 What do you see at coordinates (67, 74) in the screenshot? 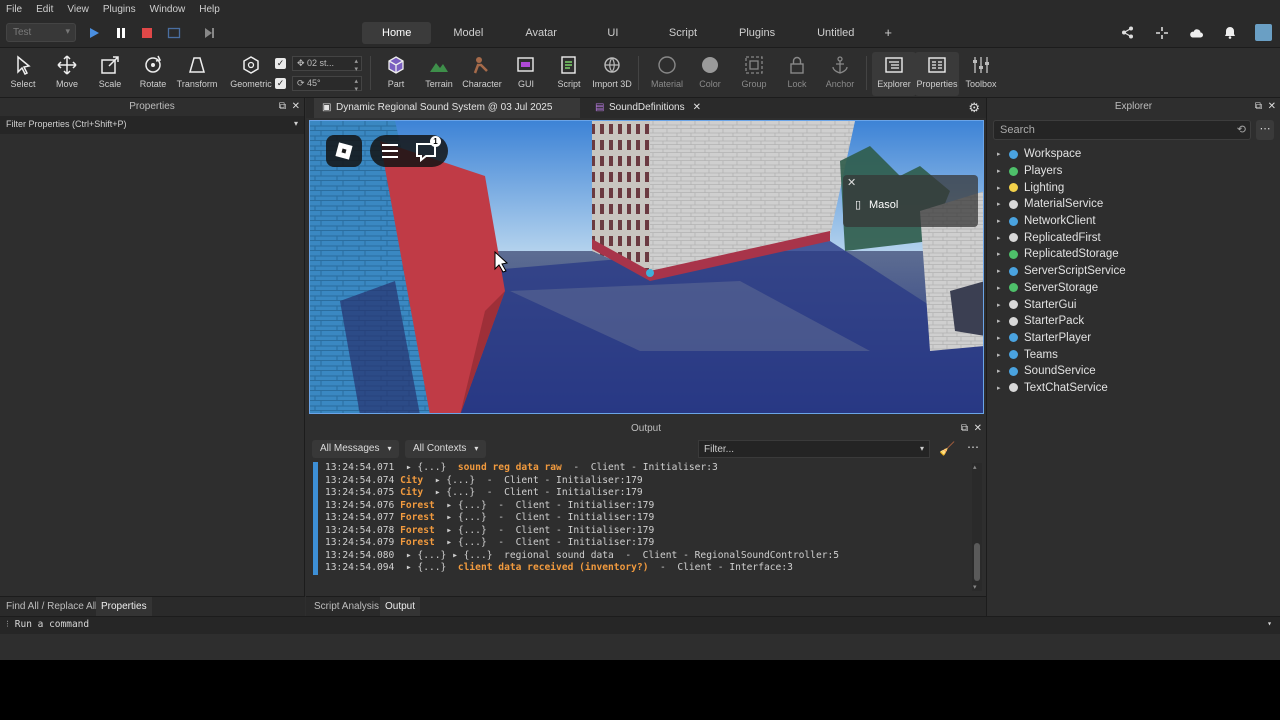
I see `move-tool-button: Move` at bounding box center [67, 74].